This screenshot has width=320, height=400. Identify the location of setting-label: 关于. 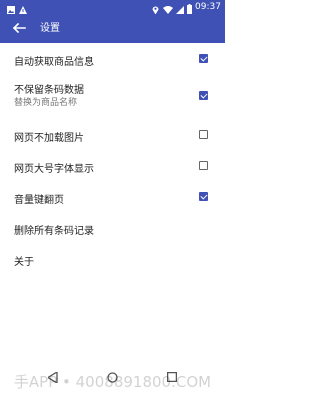
(24, 262).